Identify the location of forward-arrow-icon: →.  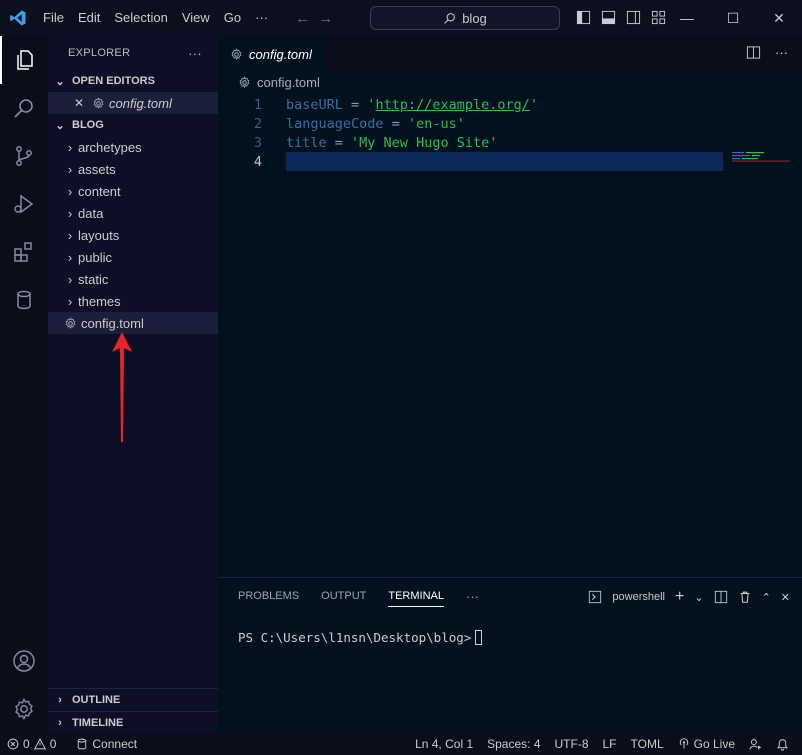
(325, 18).